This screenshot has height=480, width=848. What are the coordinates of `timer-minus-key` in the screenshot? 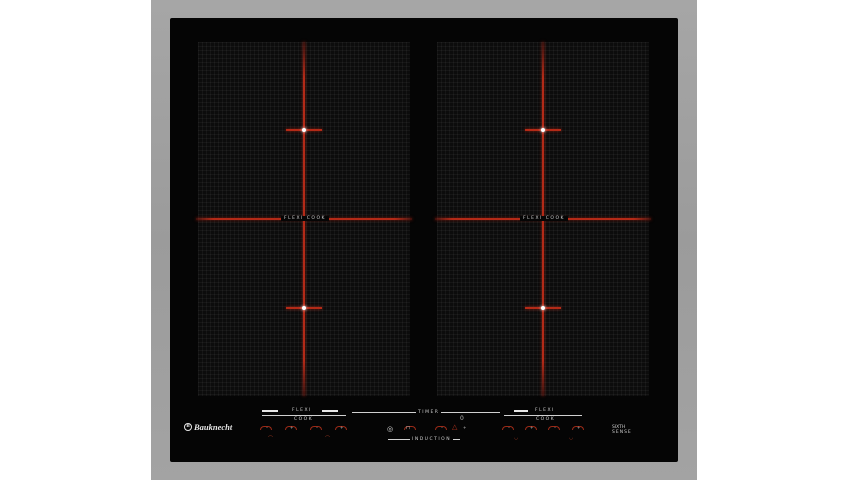 It's located at (440, 430).